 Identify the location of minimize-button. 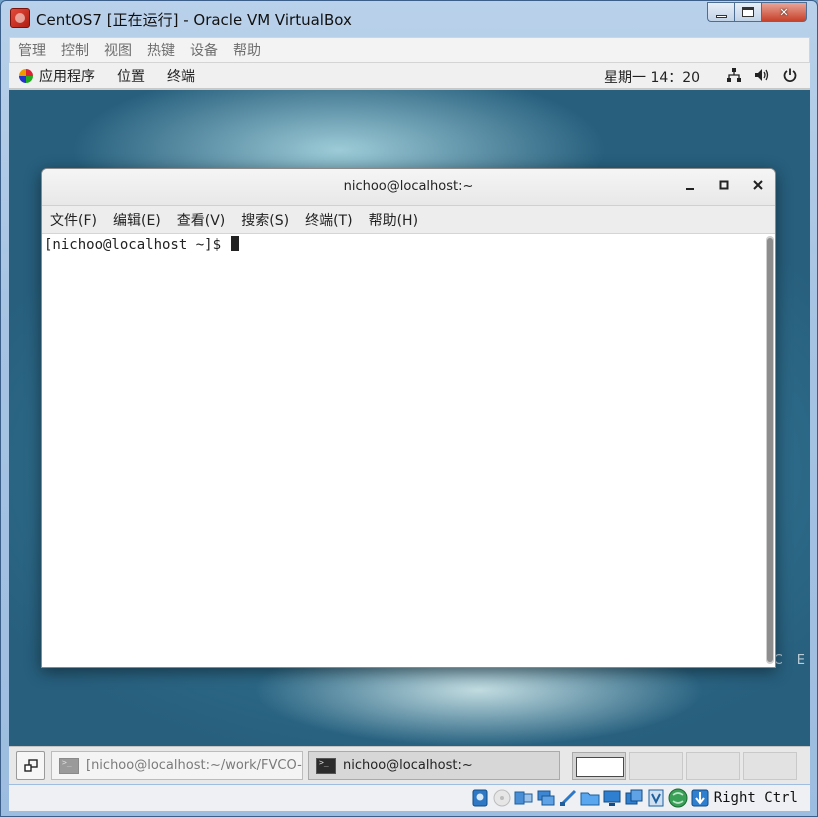
(720, 12).